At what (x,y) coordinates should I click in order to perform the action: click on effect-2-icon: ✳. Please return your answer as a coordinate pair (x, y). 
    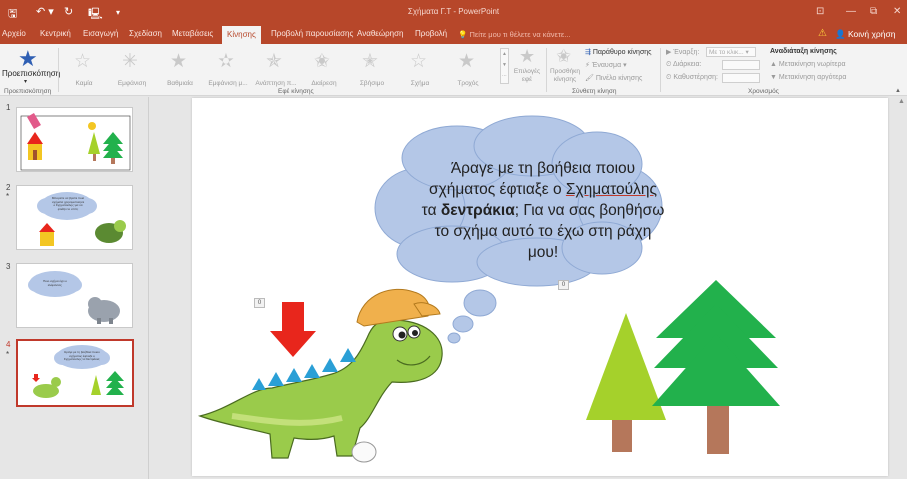
    Looking at the image, I should click on (130, 61).